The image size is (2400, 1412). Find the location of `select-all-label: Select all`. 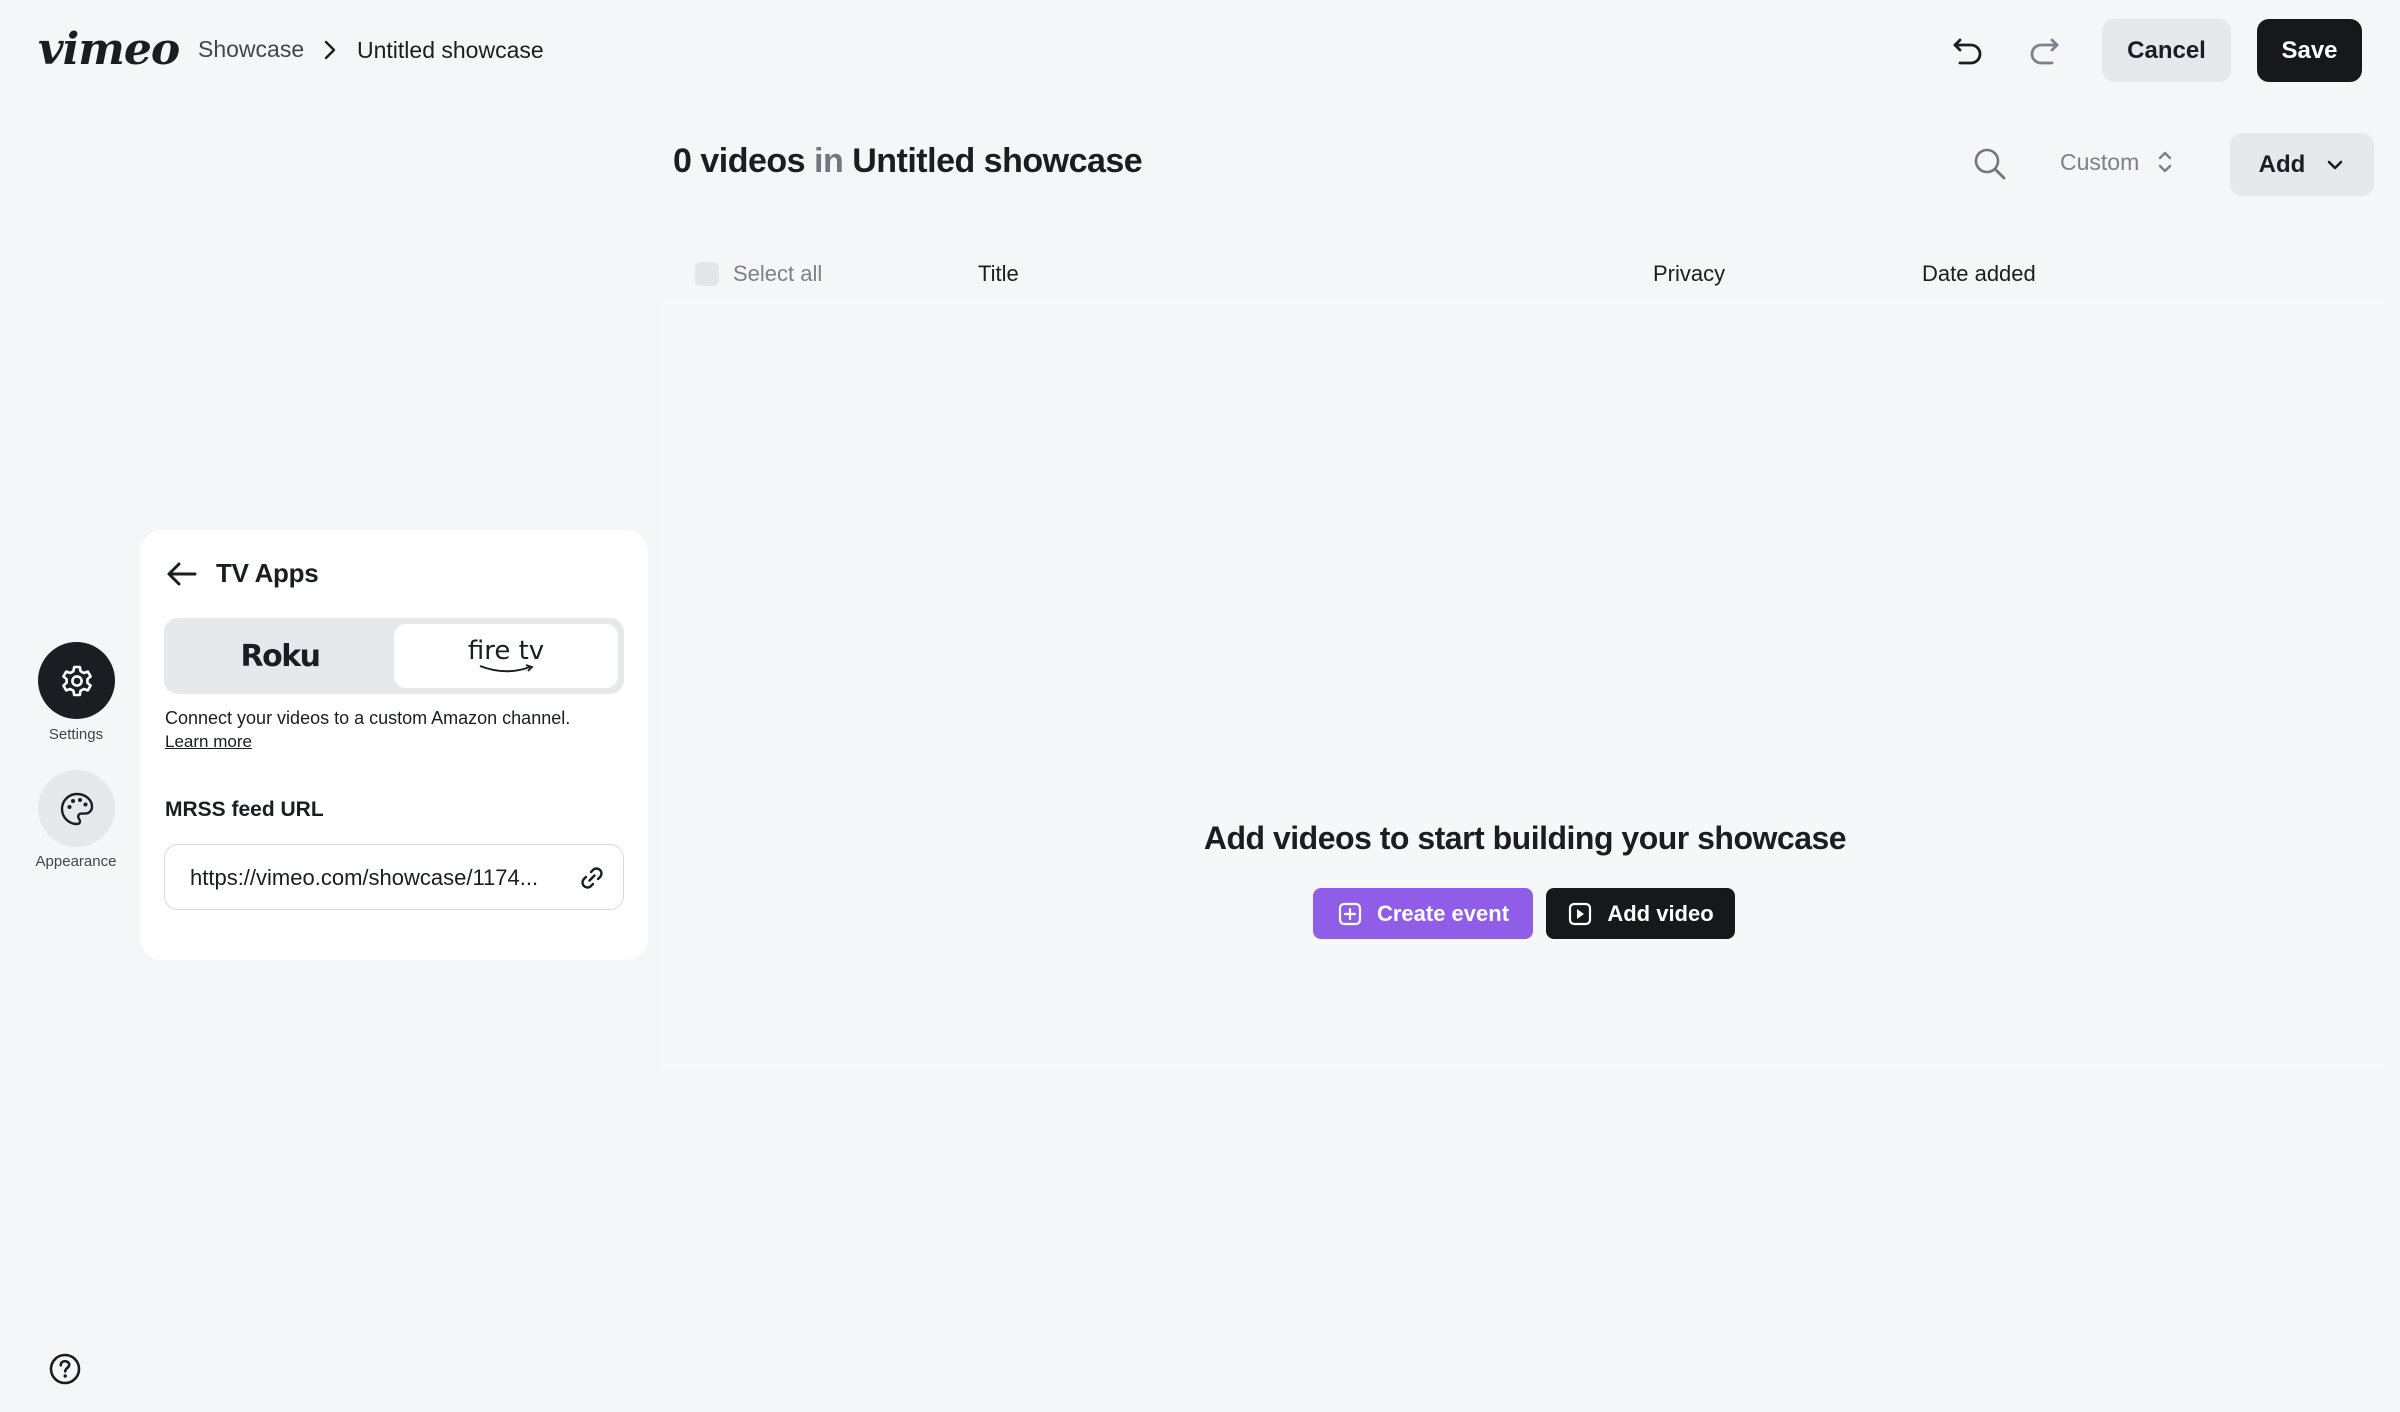

select-all-label: Select all is located at coordinates (778, 273).